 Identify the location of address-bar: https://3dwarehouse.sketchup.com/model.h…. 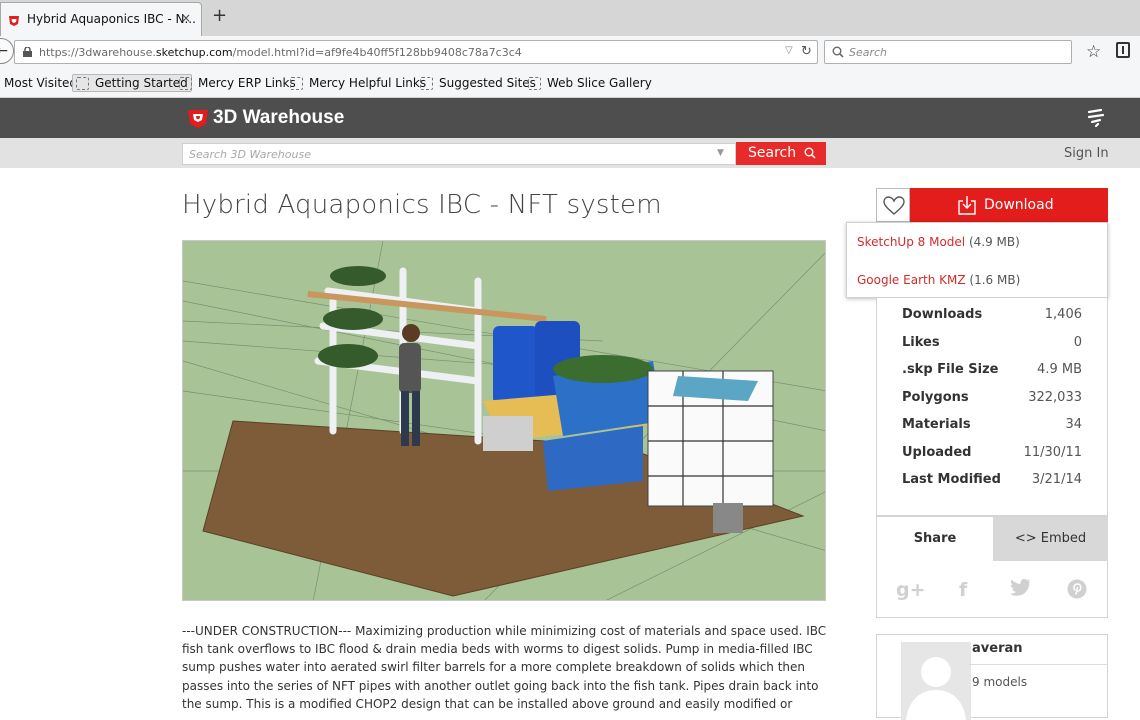
(416, 52).